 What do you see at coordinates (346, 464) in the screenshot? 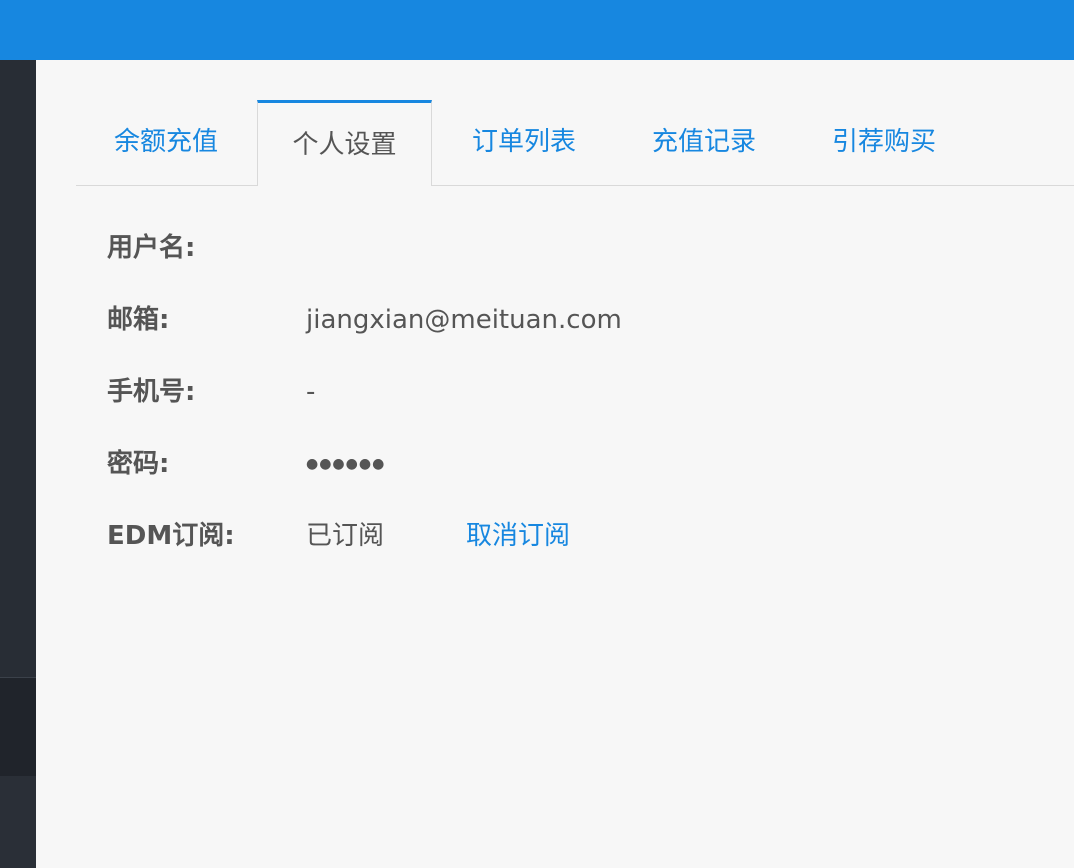
I see `password-value: ●●●●●●` at bounding box center [346, 464].